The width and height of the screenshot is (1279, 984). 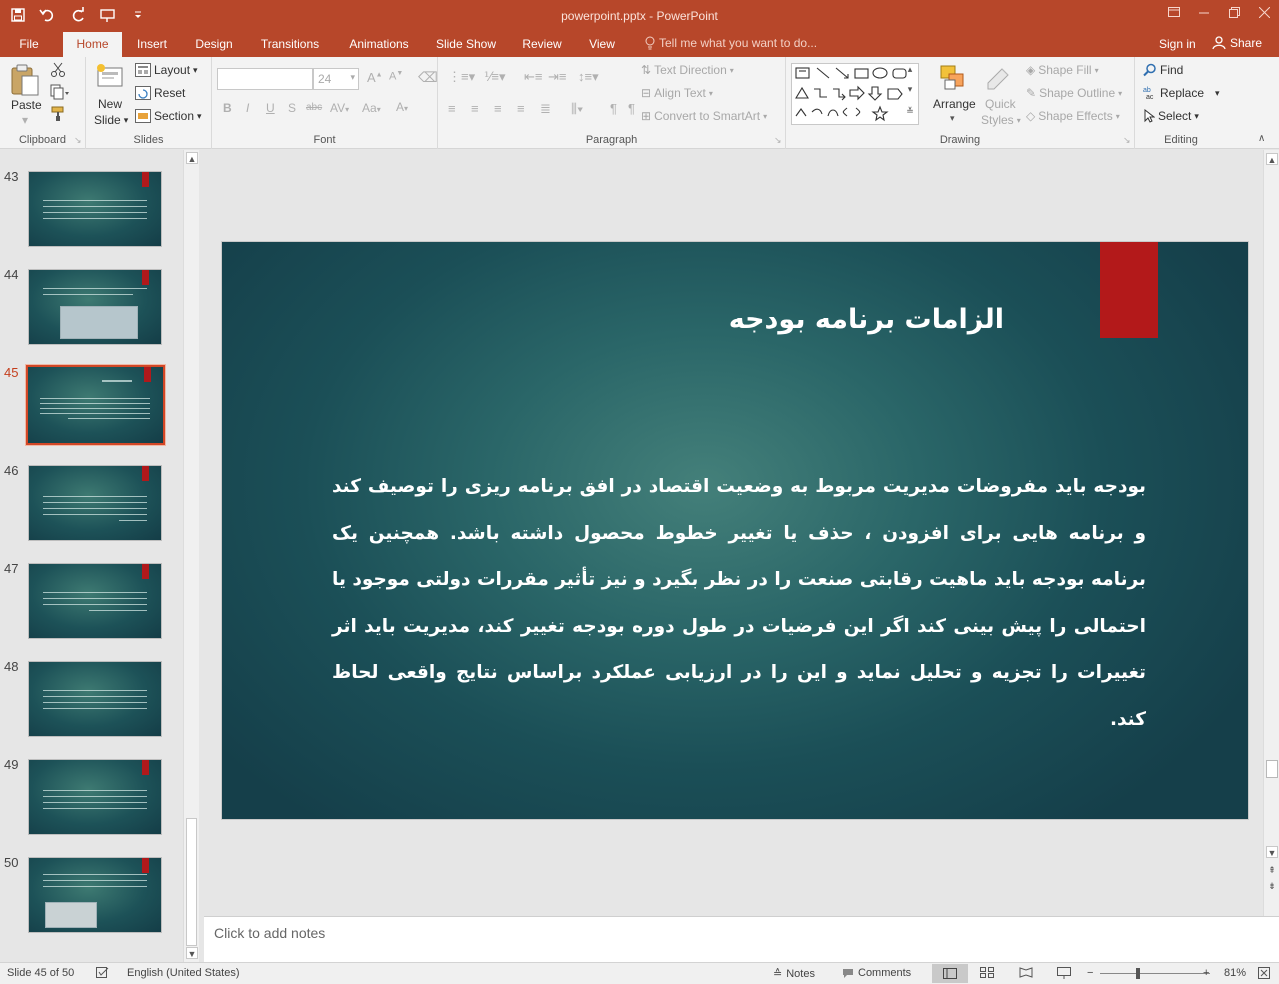 I want to click on paste-dropdown-icon: ▾, so click(x=25, y=120).